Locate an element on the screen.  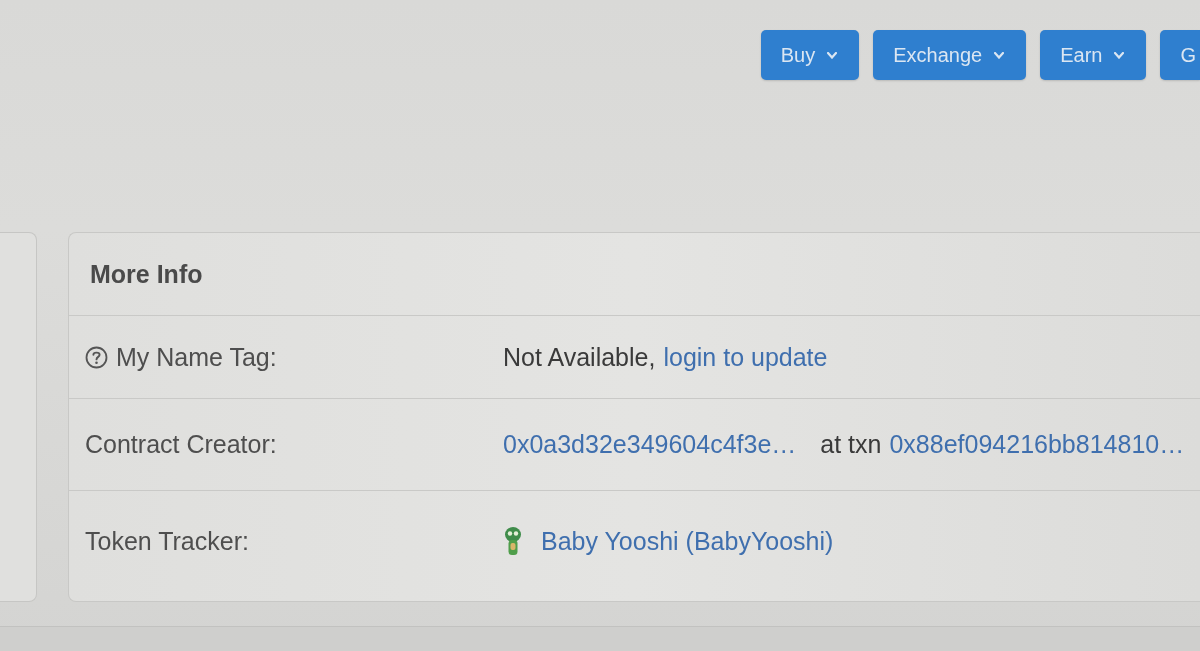
token-link: Baby Yooshi (BabyYooshi) is located at coordinates (687, 541).